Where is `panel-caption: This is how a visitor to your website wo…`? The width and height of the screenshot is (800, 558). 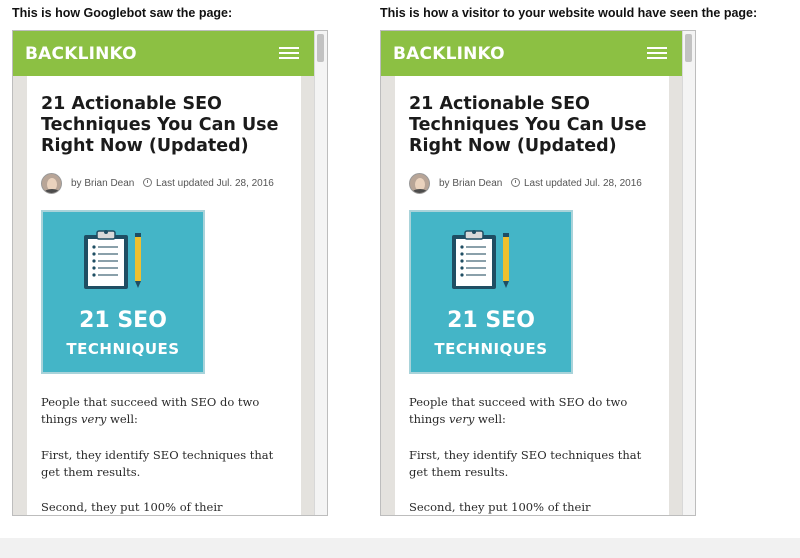
panel-caption: This is how a visitor to your website wo… is located at coordinates (569, 13).